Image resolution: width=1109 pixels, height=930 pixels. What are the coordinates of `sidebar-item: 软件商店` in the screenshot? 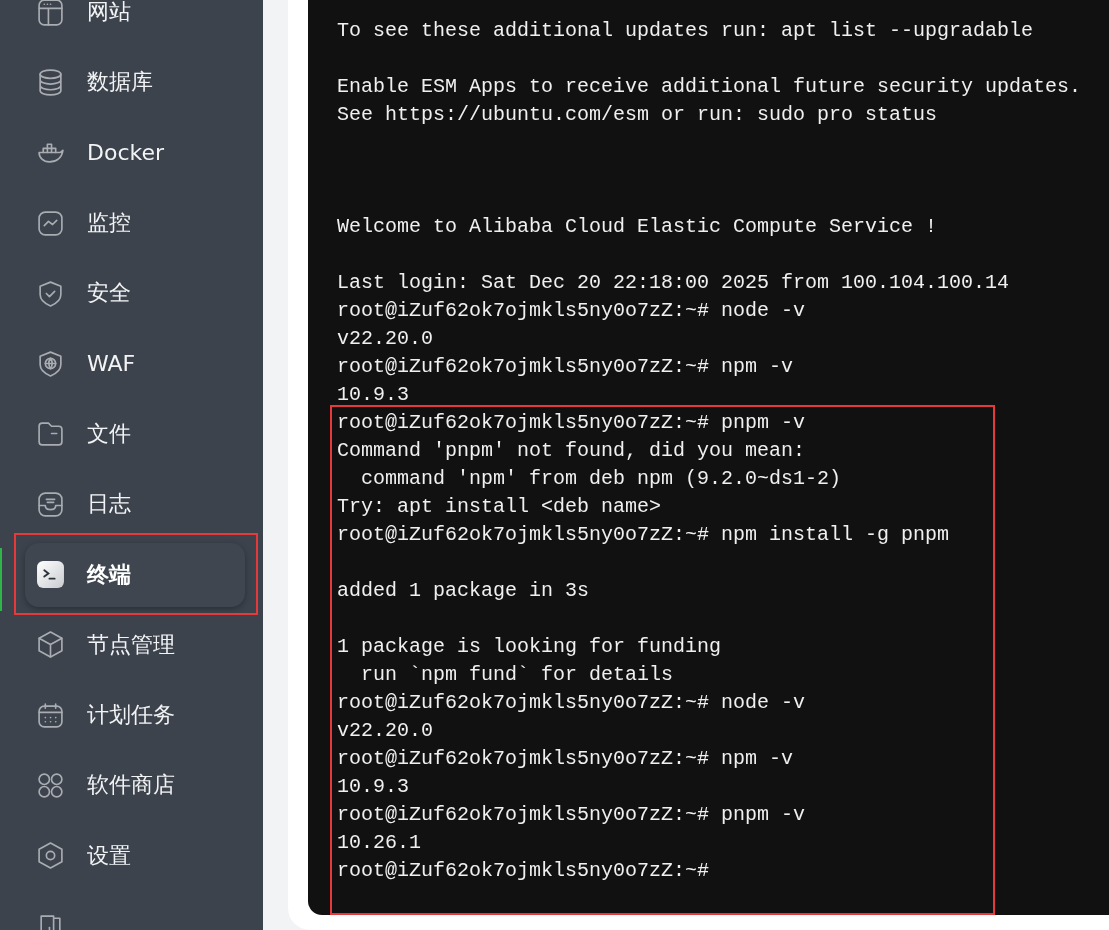 It's located at (135, 785).